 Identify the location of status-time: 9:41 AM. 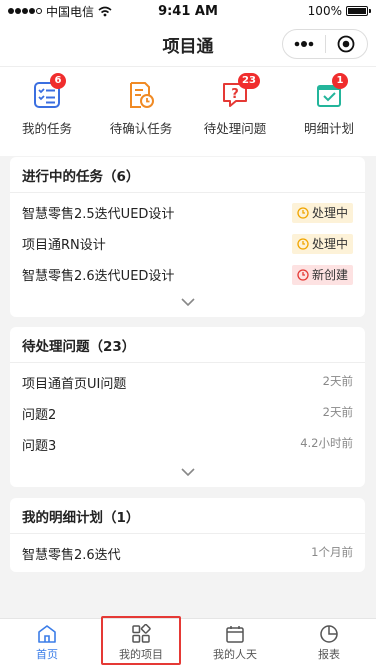
(188, 11).